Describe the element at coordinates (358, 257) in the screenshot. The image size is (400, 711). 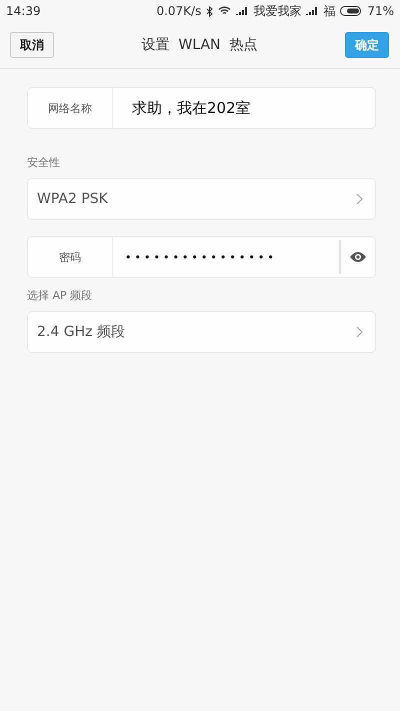
I see `eye-icon` at that location.